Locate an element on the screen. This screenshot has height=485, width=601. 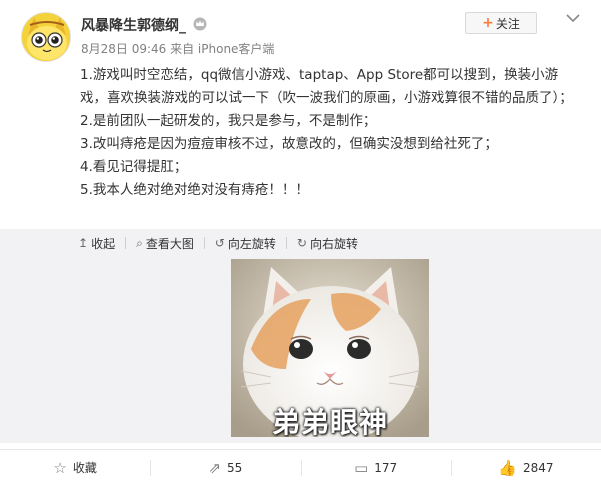
avatar is located at coordinates (46, 37).